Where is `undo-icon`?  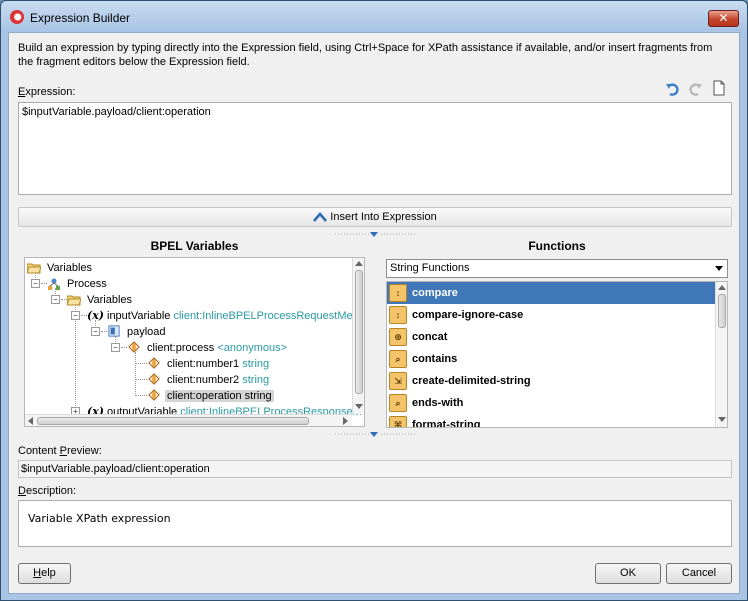 undo-icon is located at coordinates (673, 89).